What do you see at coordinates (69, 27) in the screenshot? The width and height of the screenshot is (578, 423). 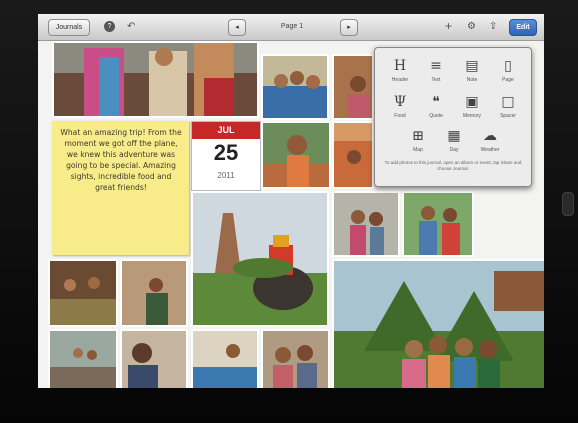 I see `journals-button: Journals` at bounding box center [69, 27].